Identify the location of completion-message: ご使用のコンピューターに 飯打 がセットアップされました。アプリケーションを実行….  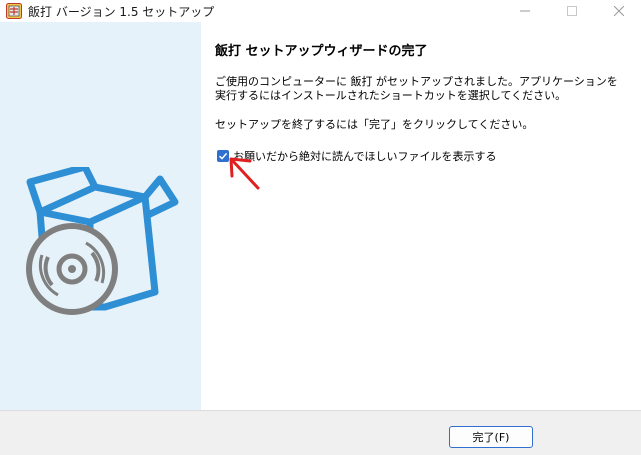
(416, 88).